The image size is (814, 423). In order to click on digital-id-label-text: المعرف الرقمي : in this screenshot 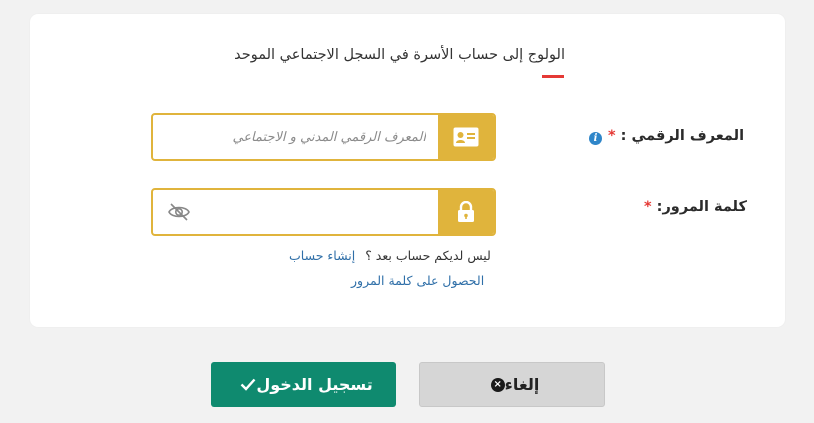, I will do `click(682, 136)`.